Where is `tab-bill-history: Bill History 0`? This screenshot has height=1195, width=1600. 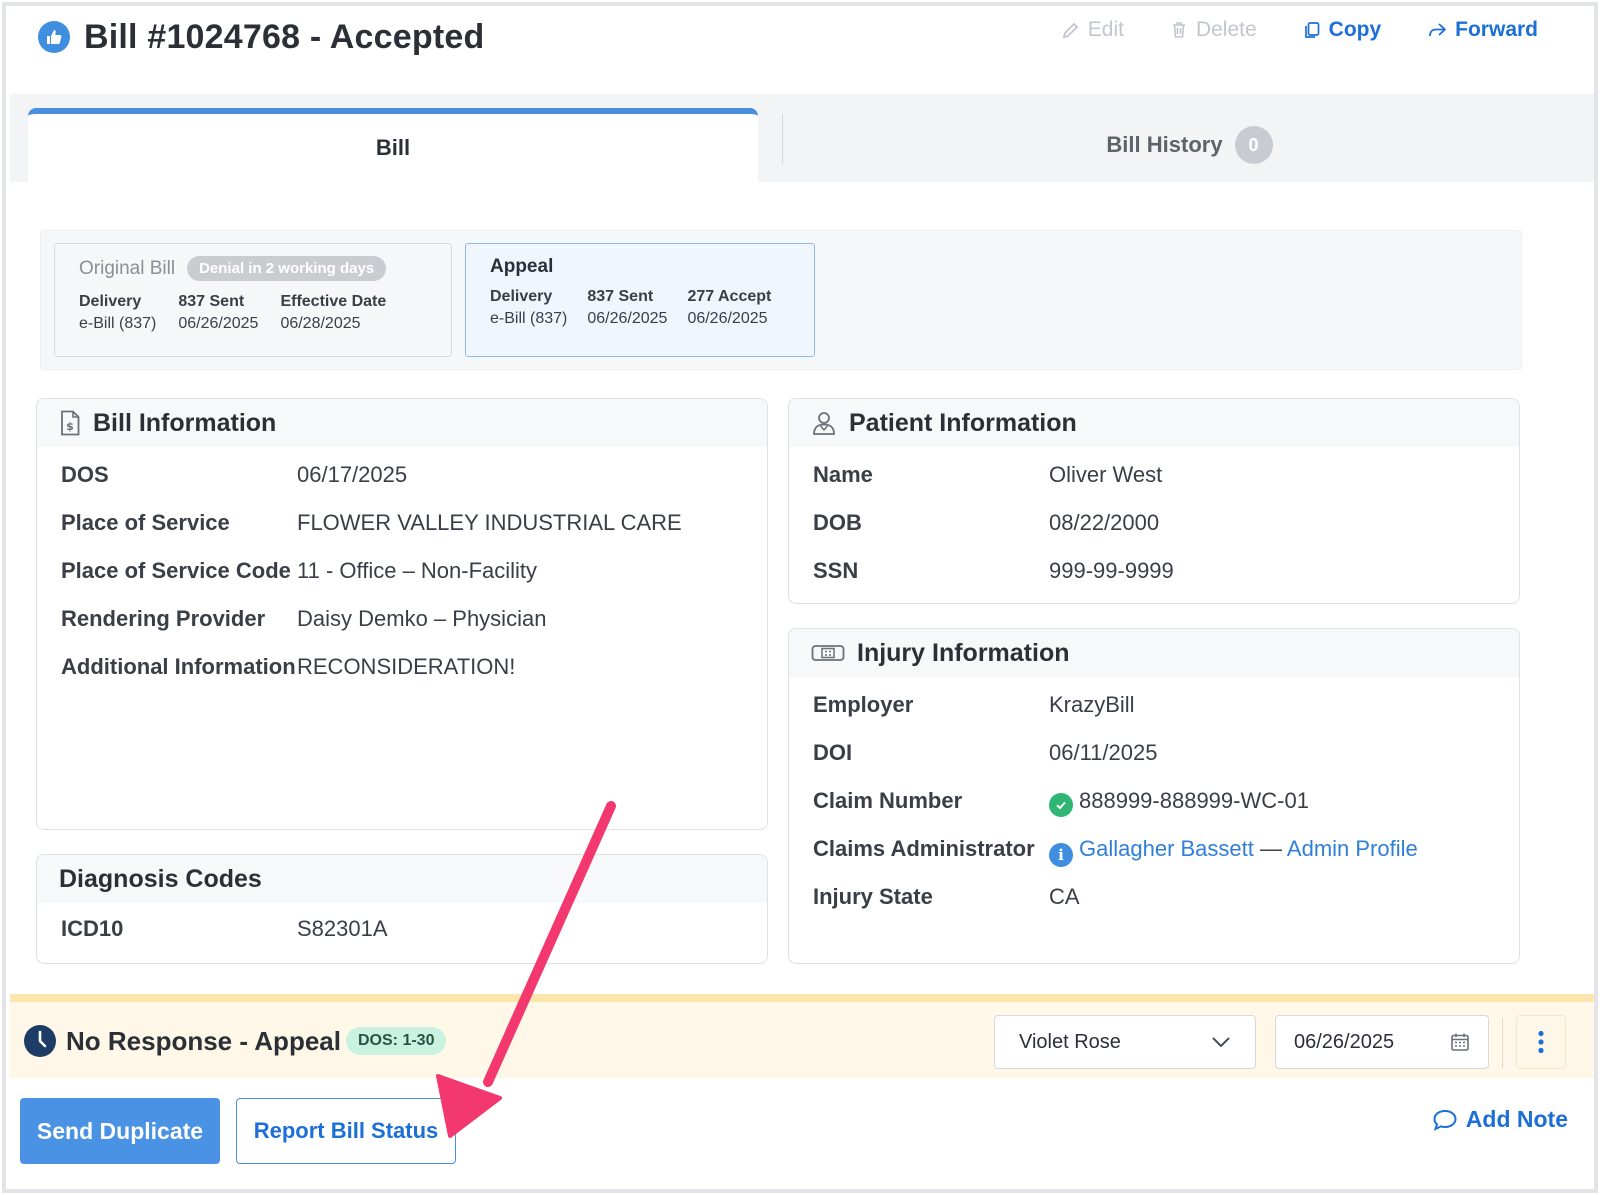 tab-bill-history: Bill History 0 is located at coordinates (1188, 145).